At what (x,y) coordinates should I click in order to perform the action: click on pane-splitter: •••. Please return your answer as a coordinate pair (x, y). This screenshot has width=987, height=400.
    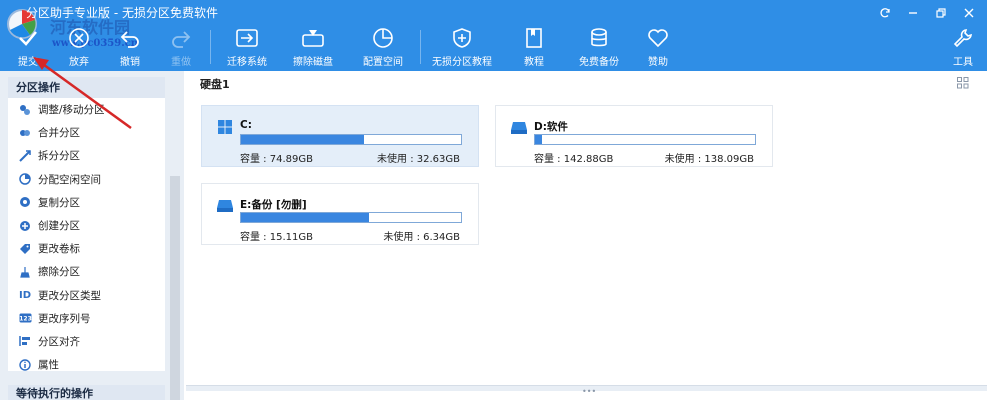
    Looking at the image, I should click on (586, 390).